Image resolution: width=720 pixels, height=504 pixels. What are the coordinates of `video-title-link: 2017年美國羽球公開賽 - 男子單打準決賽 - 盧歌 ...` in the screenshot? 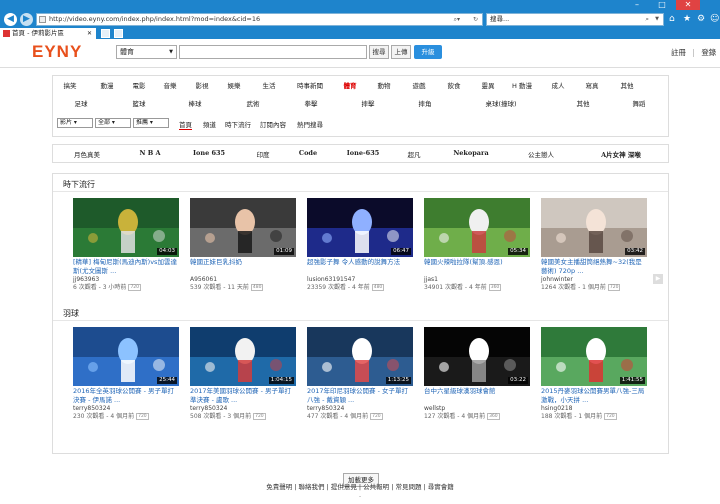 It's located at (243, 396).